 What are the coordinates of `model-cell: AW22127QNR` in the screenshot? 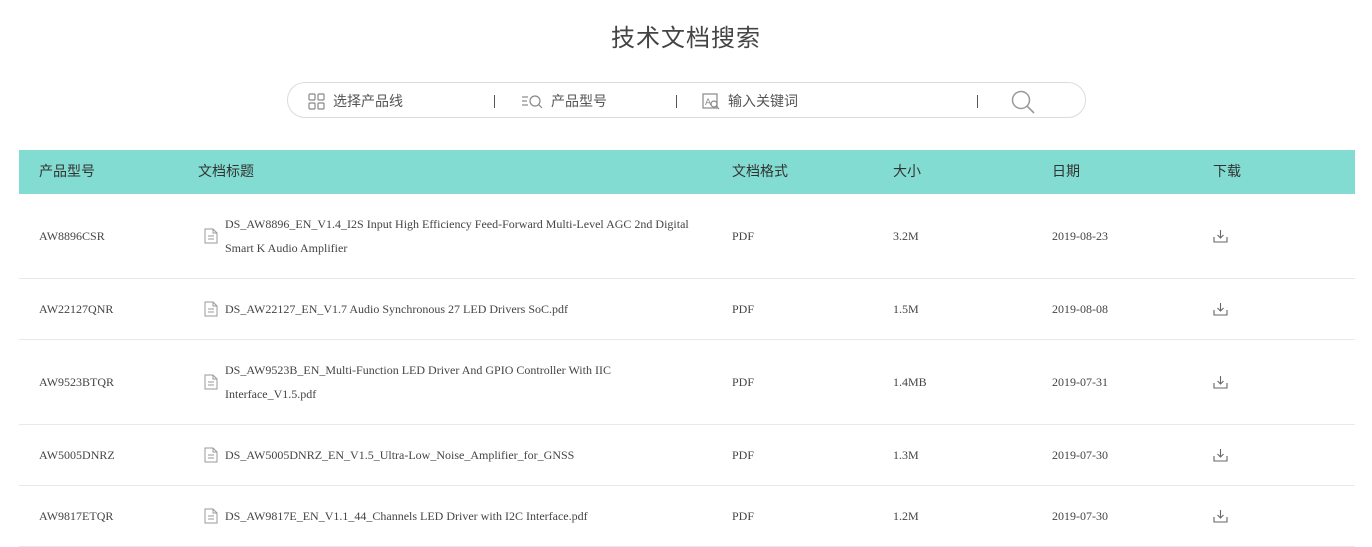 It's located at (76, 308).